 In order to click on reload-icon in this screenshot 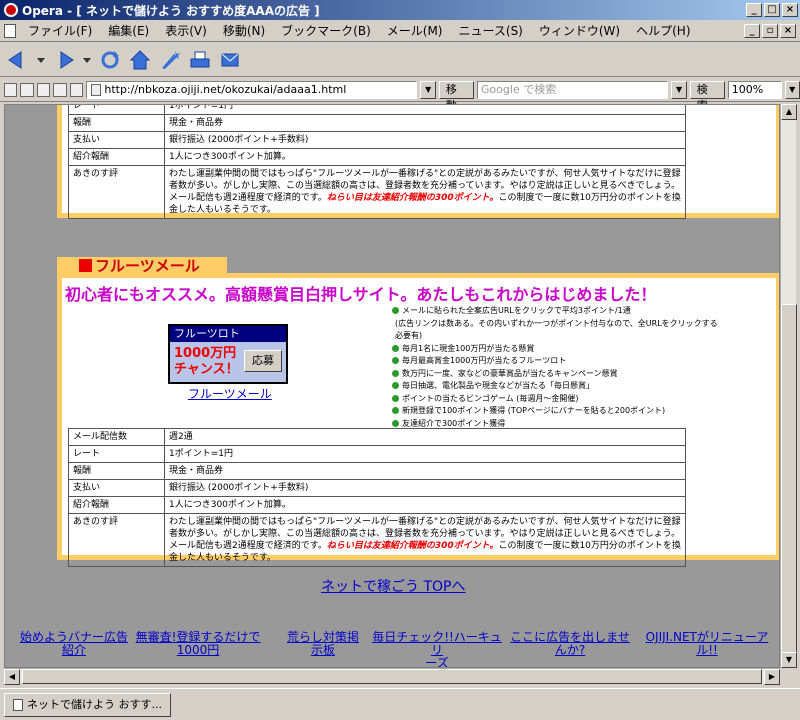, I will do `click(110, 60)`.